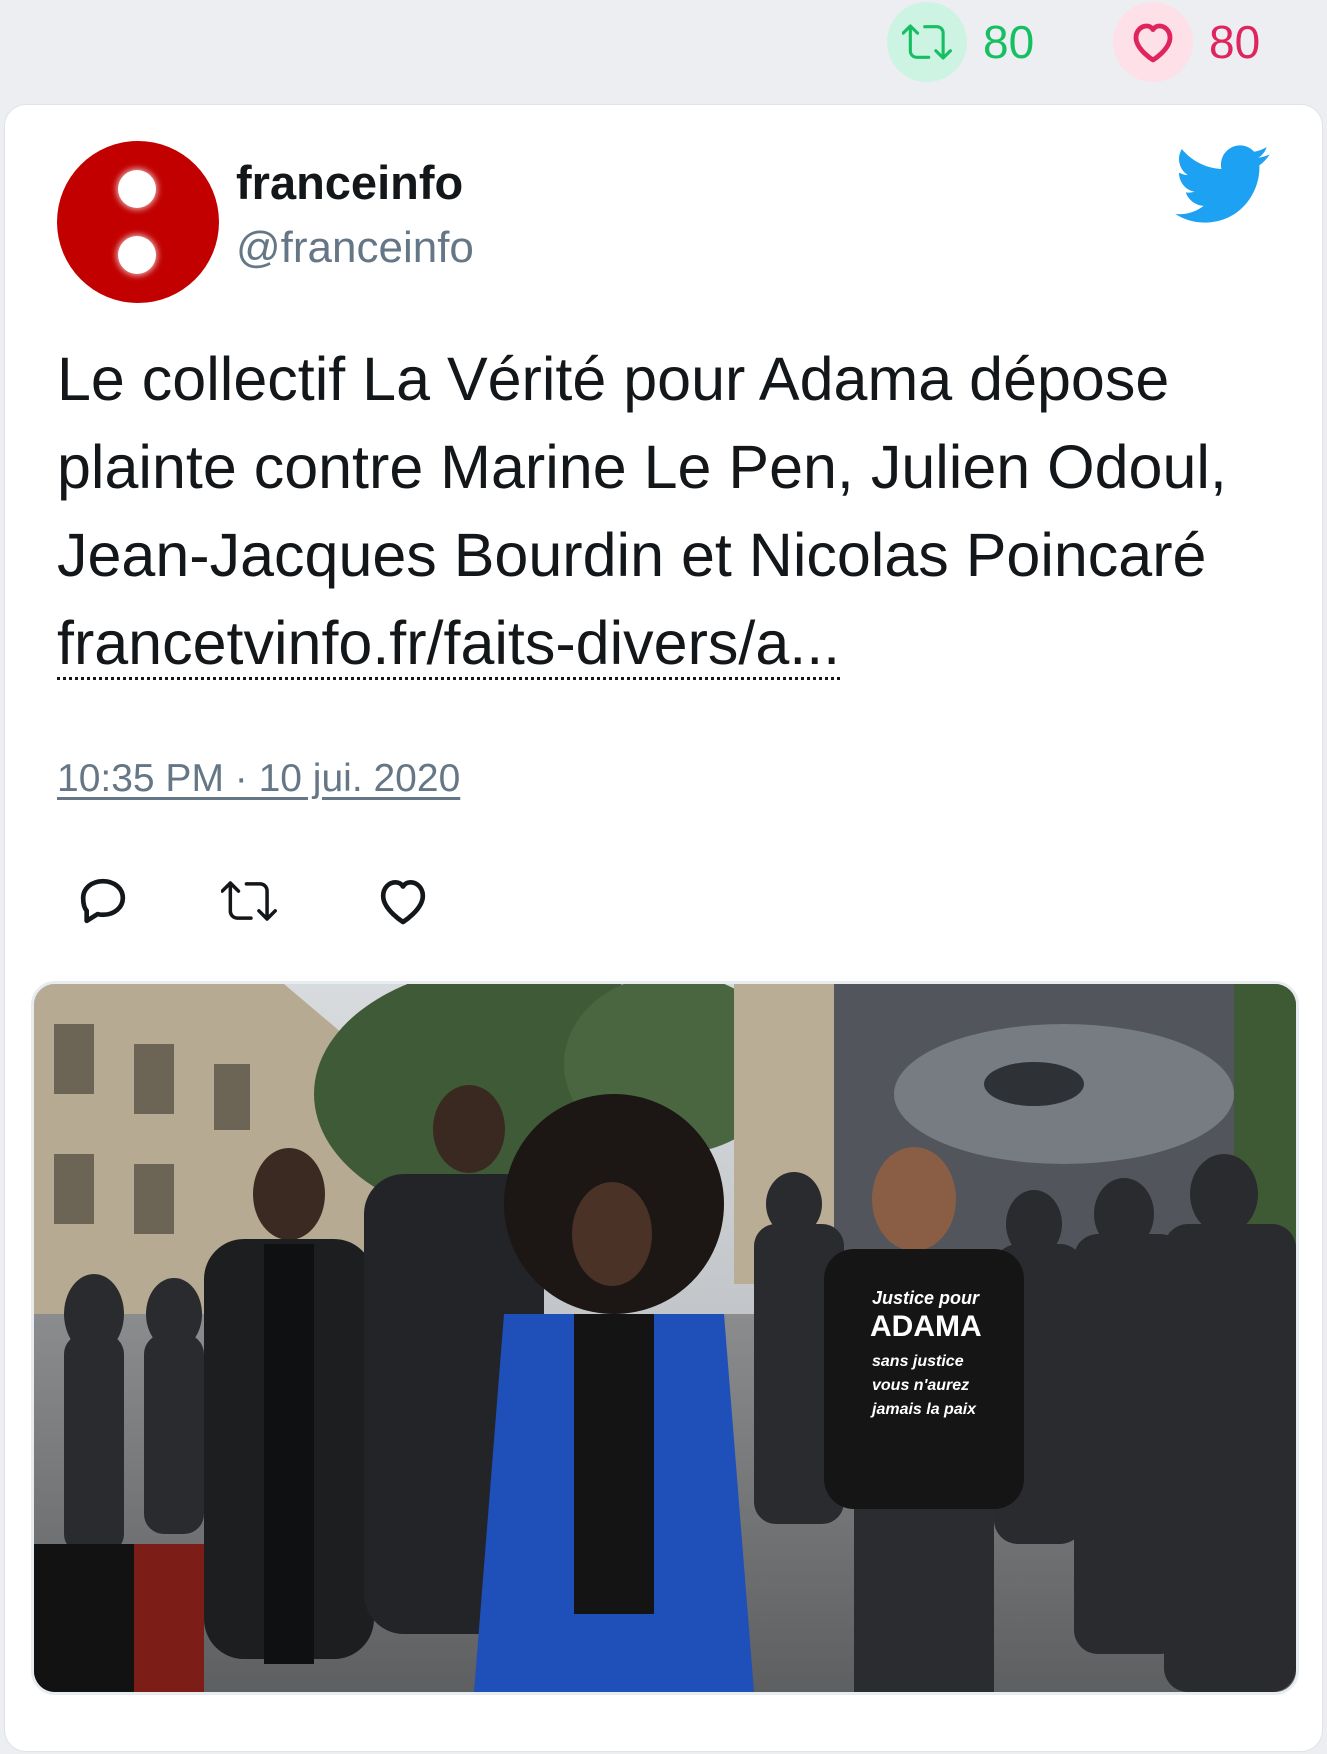  Describe the element at coordinates (249, 901) in the screenshot. I see `retweet-action-icon` at that location.